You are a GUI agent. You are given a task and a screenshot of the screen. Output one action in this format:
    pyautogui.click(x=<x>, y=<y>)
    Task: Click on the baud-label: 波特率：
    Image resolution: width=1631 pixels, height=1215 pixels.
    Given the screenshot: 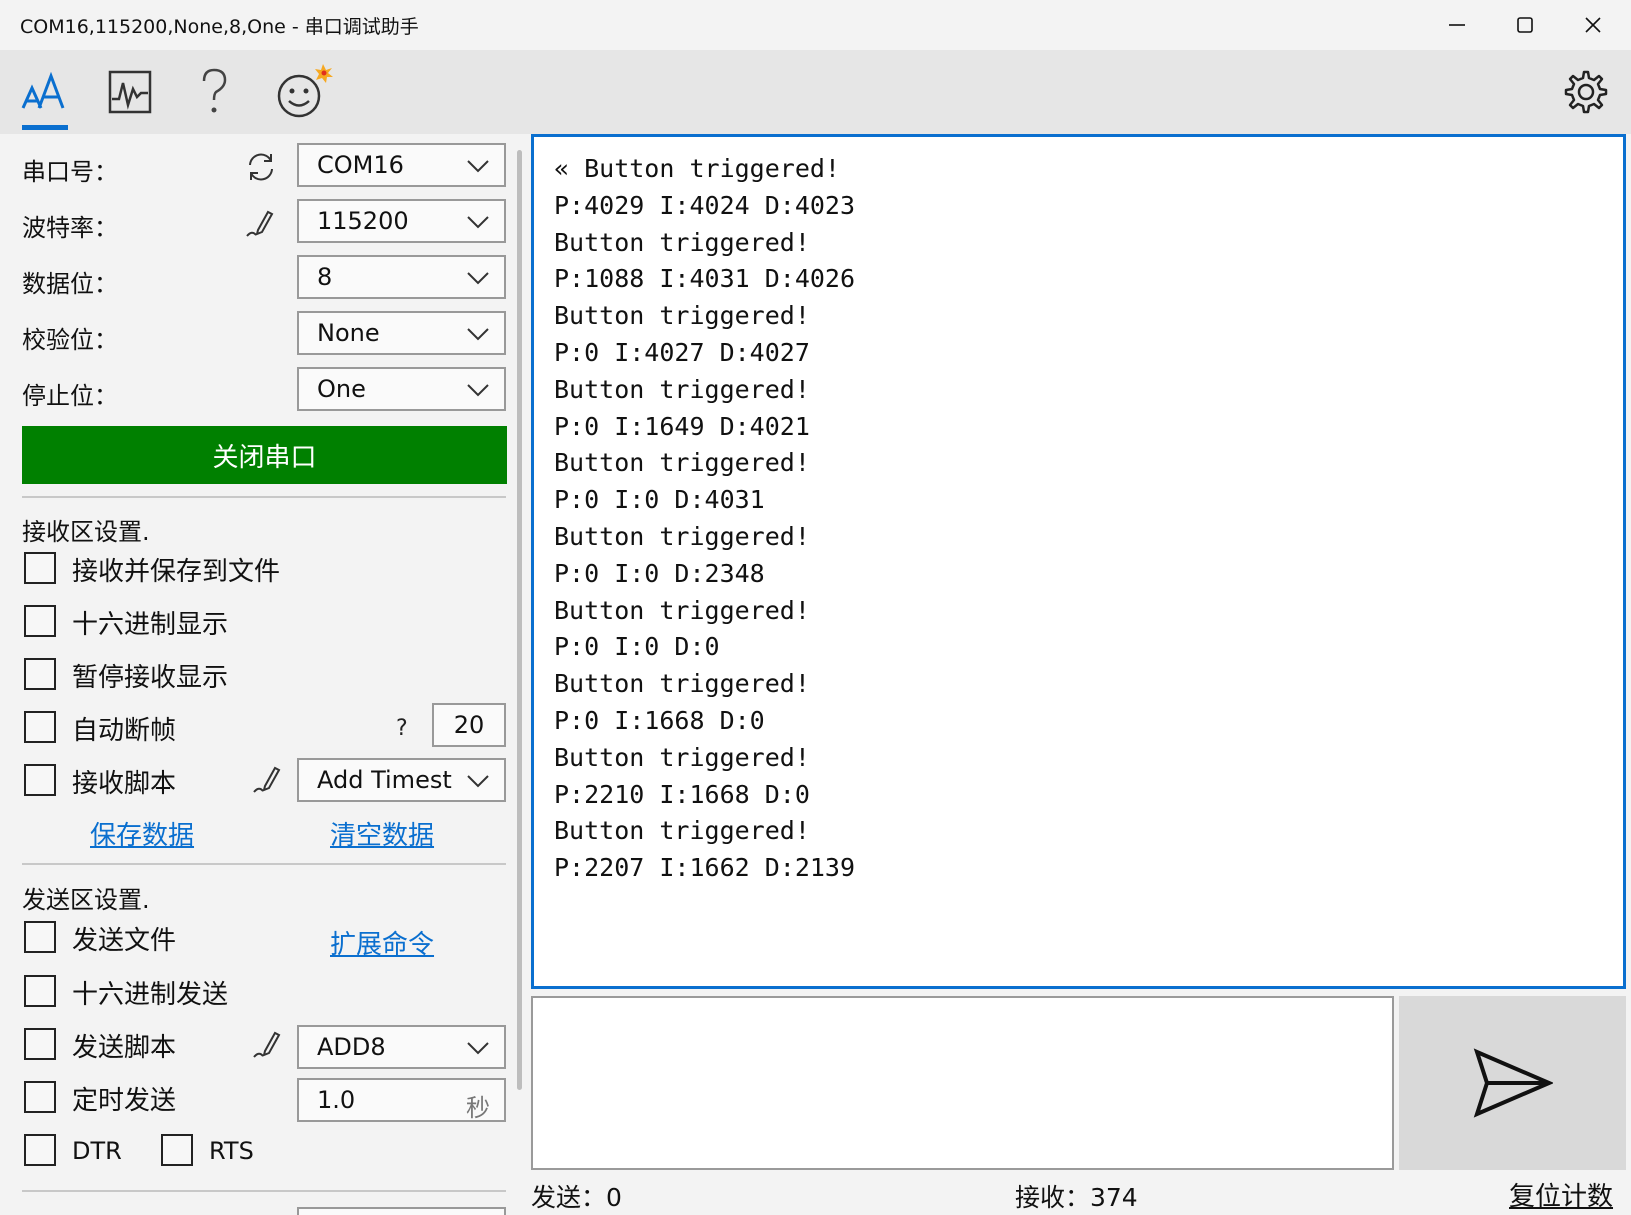 What is the action you would take?
    pyautogui.click(x=70, y=228)
    